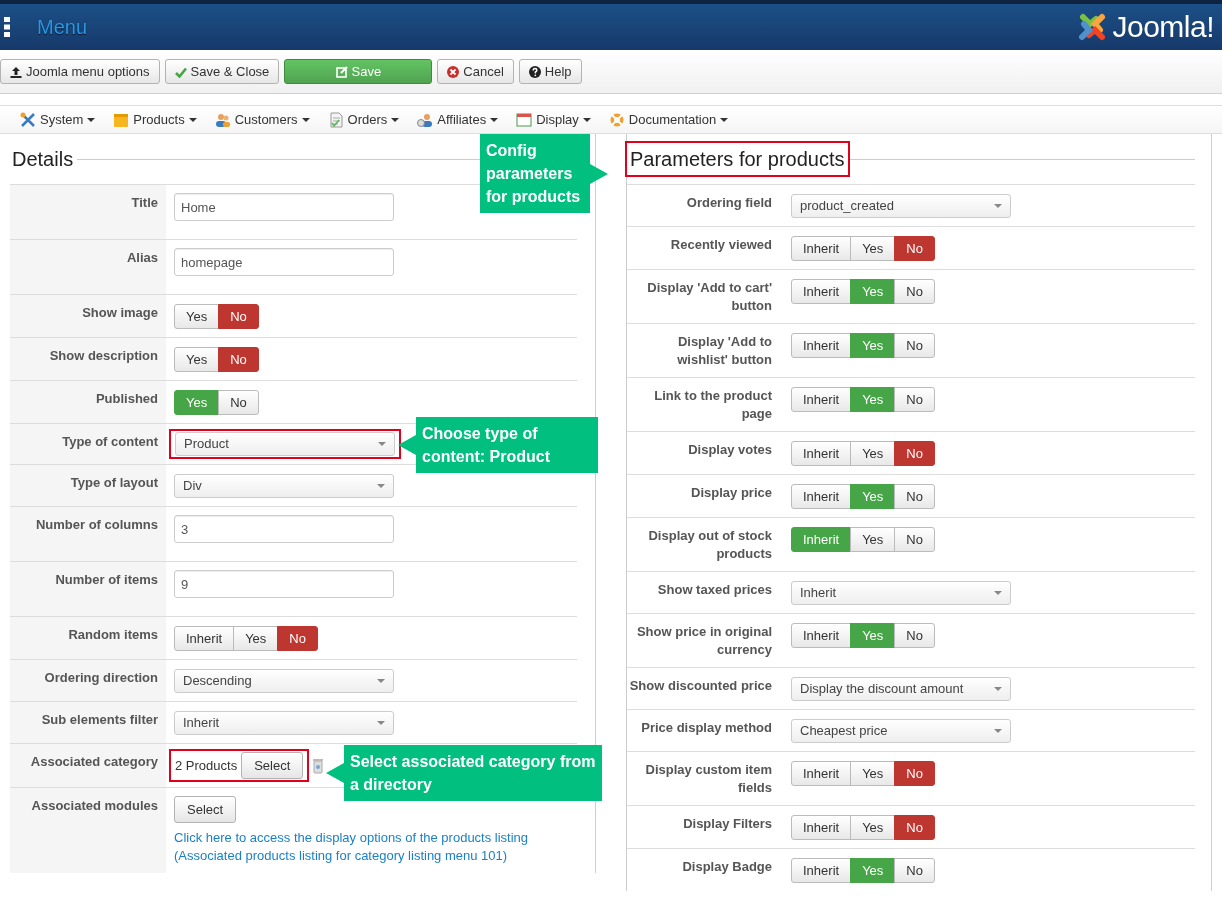  What do you see at coordinates (284, 207) in the screenshot?
I see `text-input: Home` at bounding box center [284, 207].